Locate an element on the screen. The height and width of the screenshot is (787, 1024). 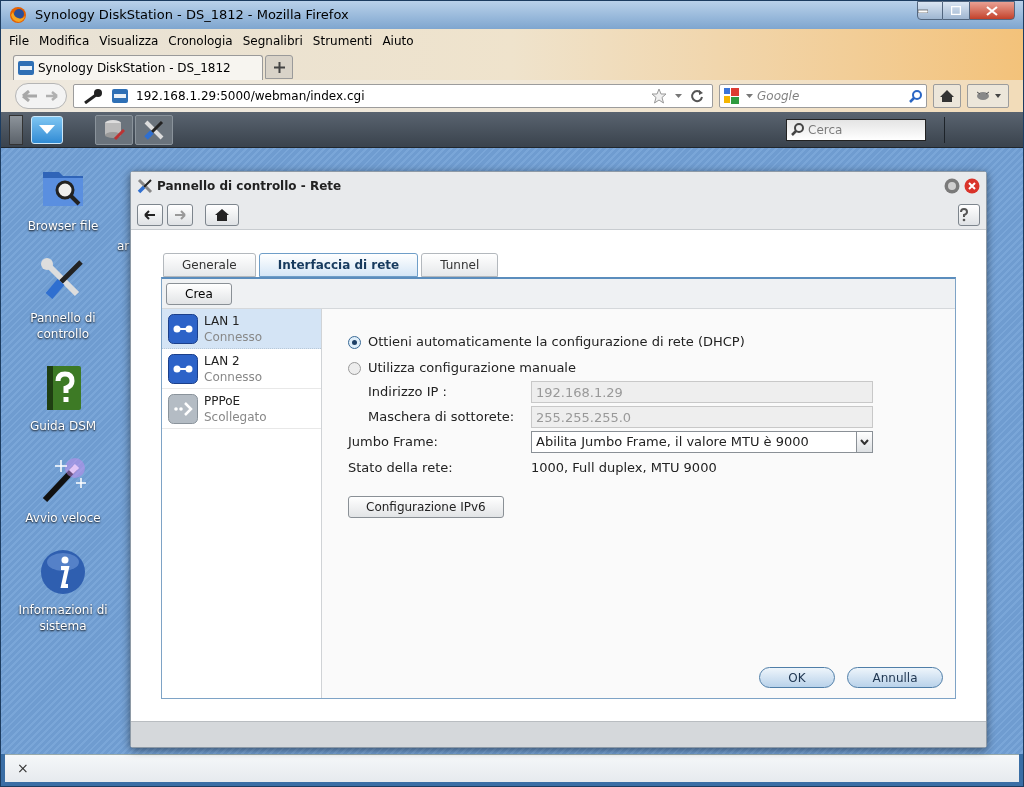
cancel-button: Annulla is located at coordinates (895, 677).